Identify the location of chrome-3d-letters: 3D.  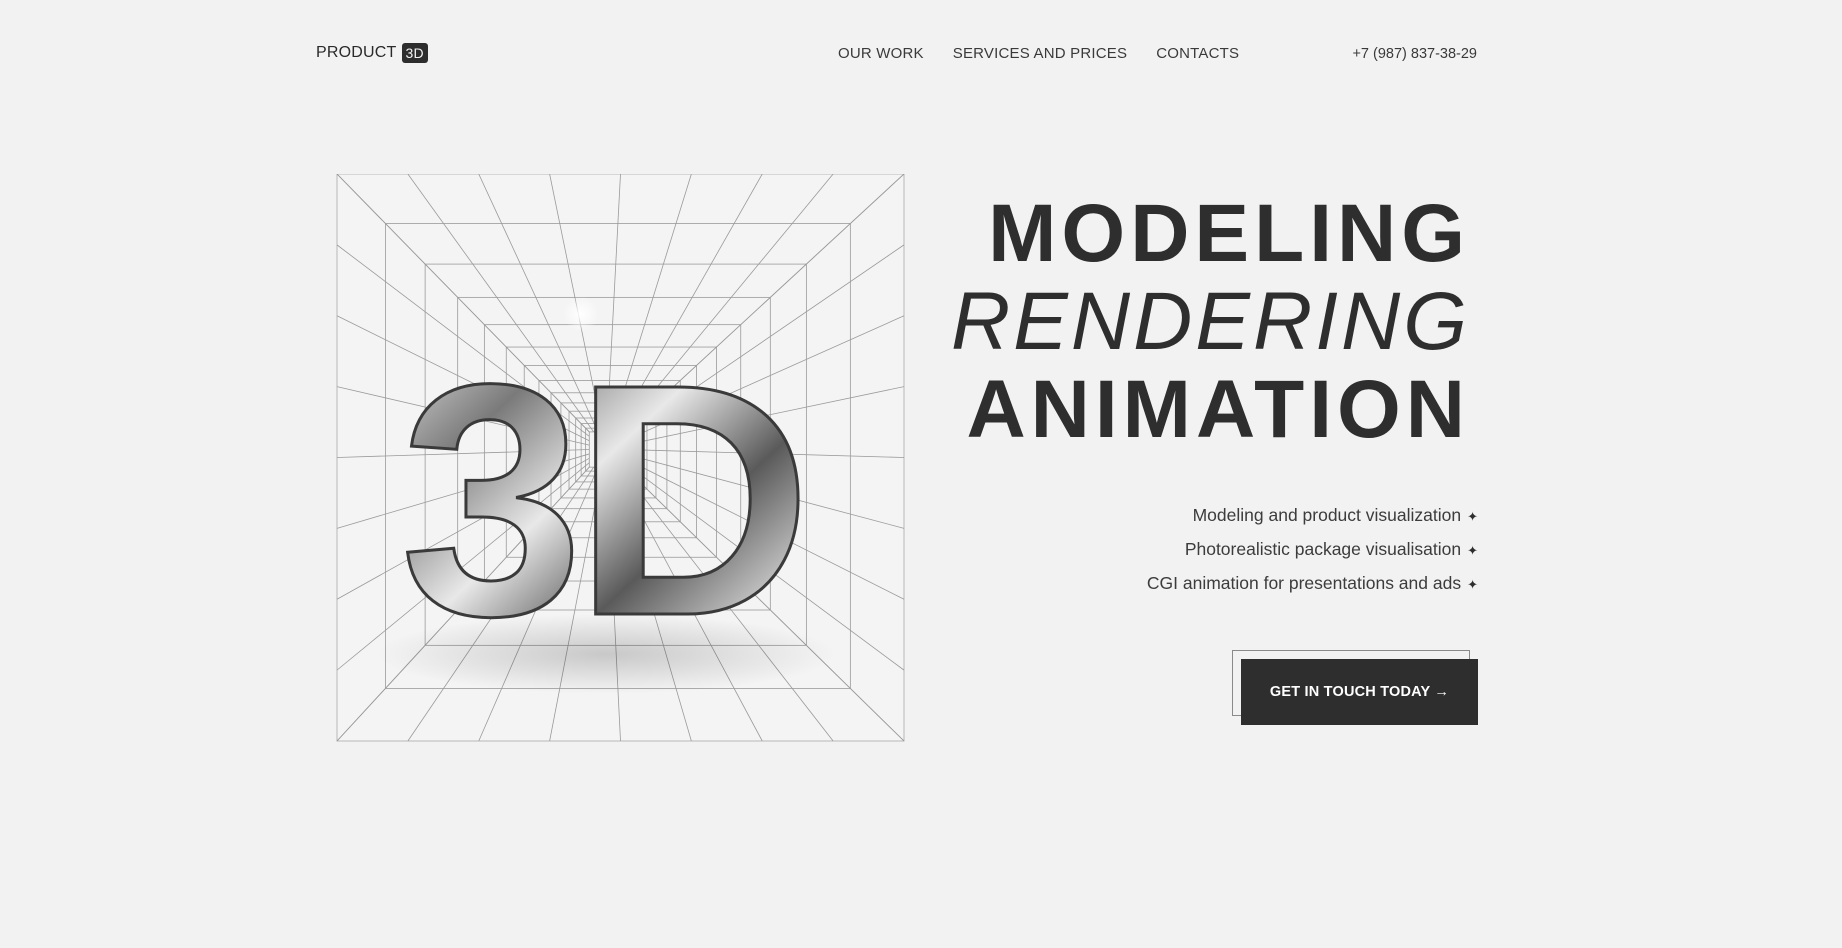
(601, 499).